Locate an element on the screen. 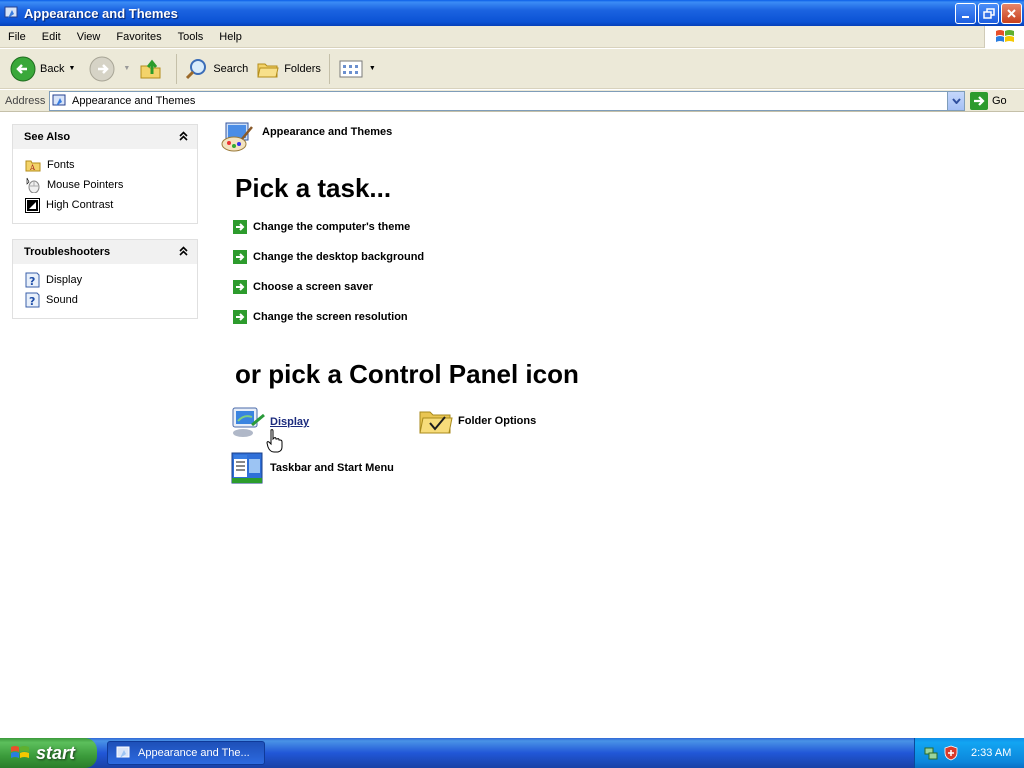 This screenshot has width=1024, height=768. folder-options-link: Folder Options is located at coordinates (477, 421).